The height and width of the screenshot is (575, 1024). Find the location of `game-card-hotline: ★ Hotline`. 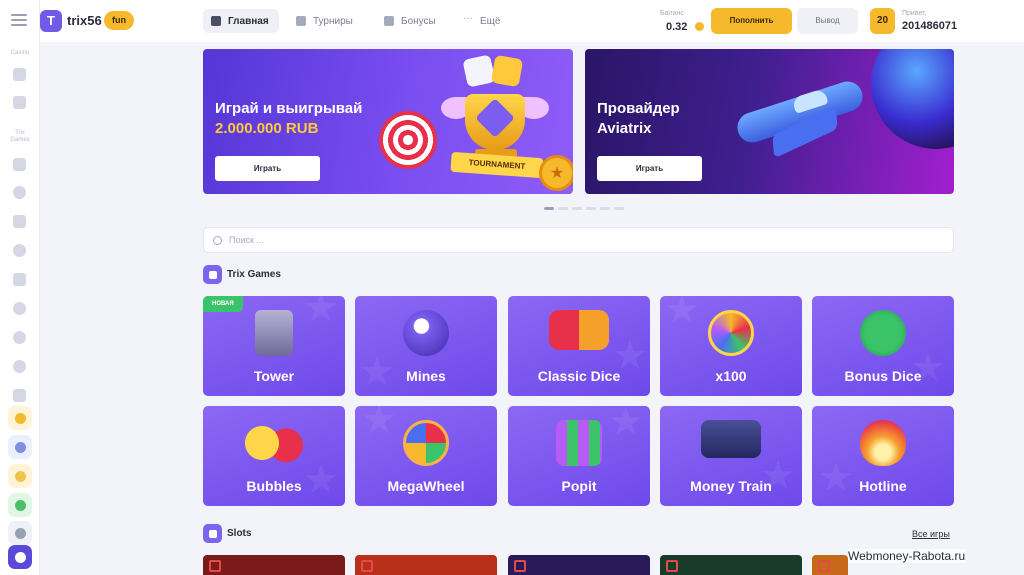

game-card-hotline: ★ Hotline is located at coordinates (883, 456).